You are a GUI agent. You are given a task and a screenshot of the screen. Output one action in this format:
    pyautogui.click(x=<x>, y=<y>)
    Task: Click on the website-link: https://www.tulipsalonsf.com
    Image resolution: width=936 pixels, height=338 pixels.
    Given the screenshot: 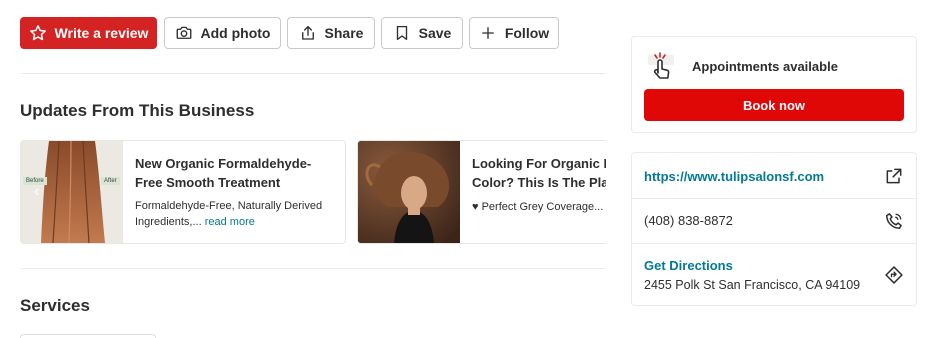 What is the action you would take?
    pyautogui.click(x=734, y=176)
    